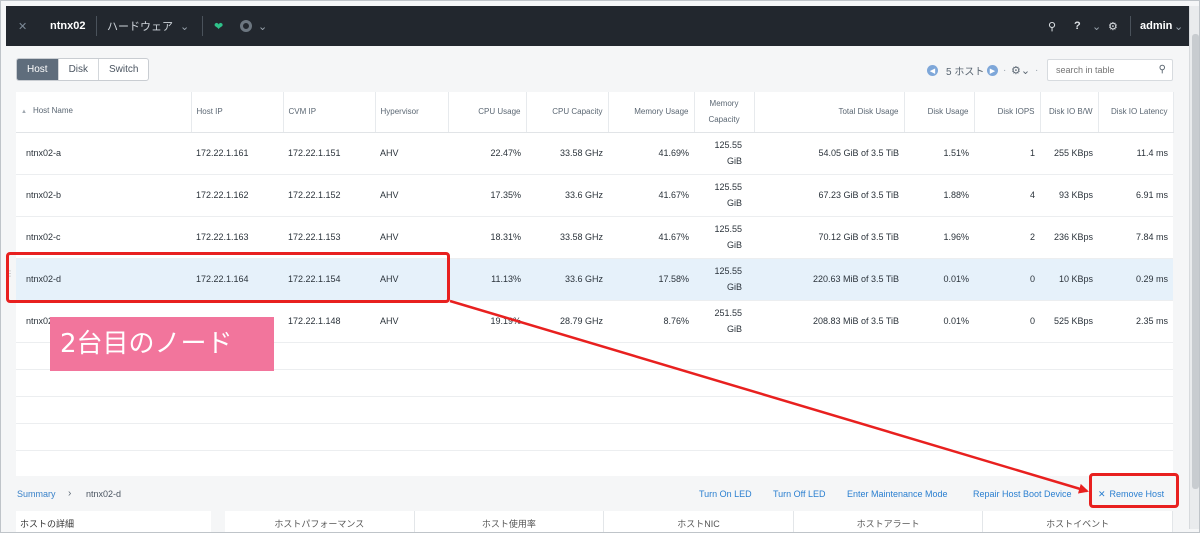 This screenshot has width=1200, height=533. What do you see at coordinates (103, 237) in the screenshot?
I see `host-name-cell: ntnx02-c` at bounding box center [103, 237].